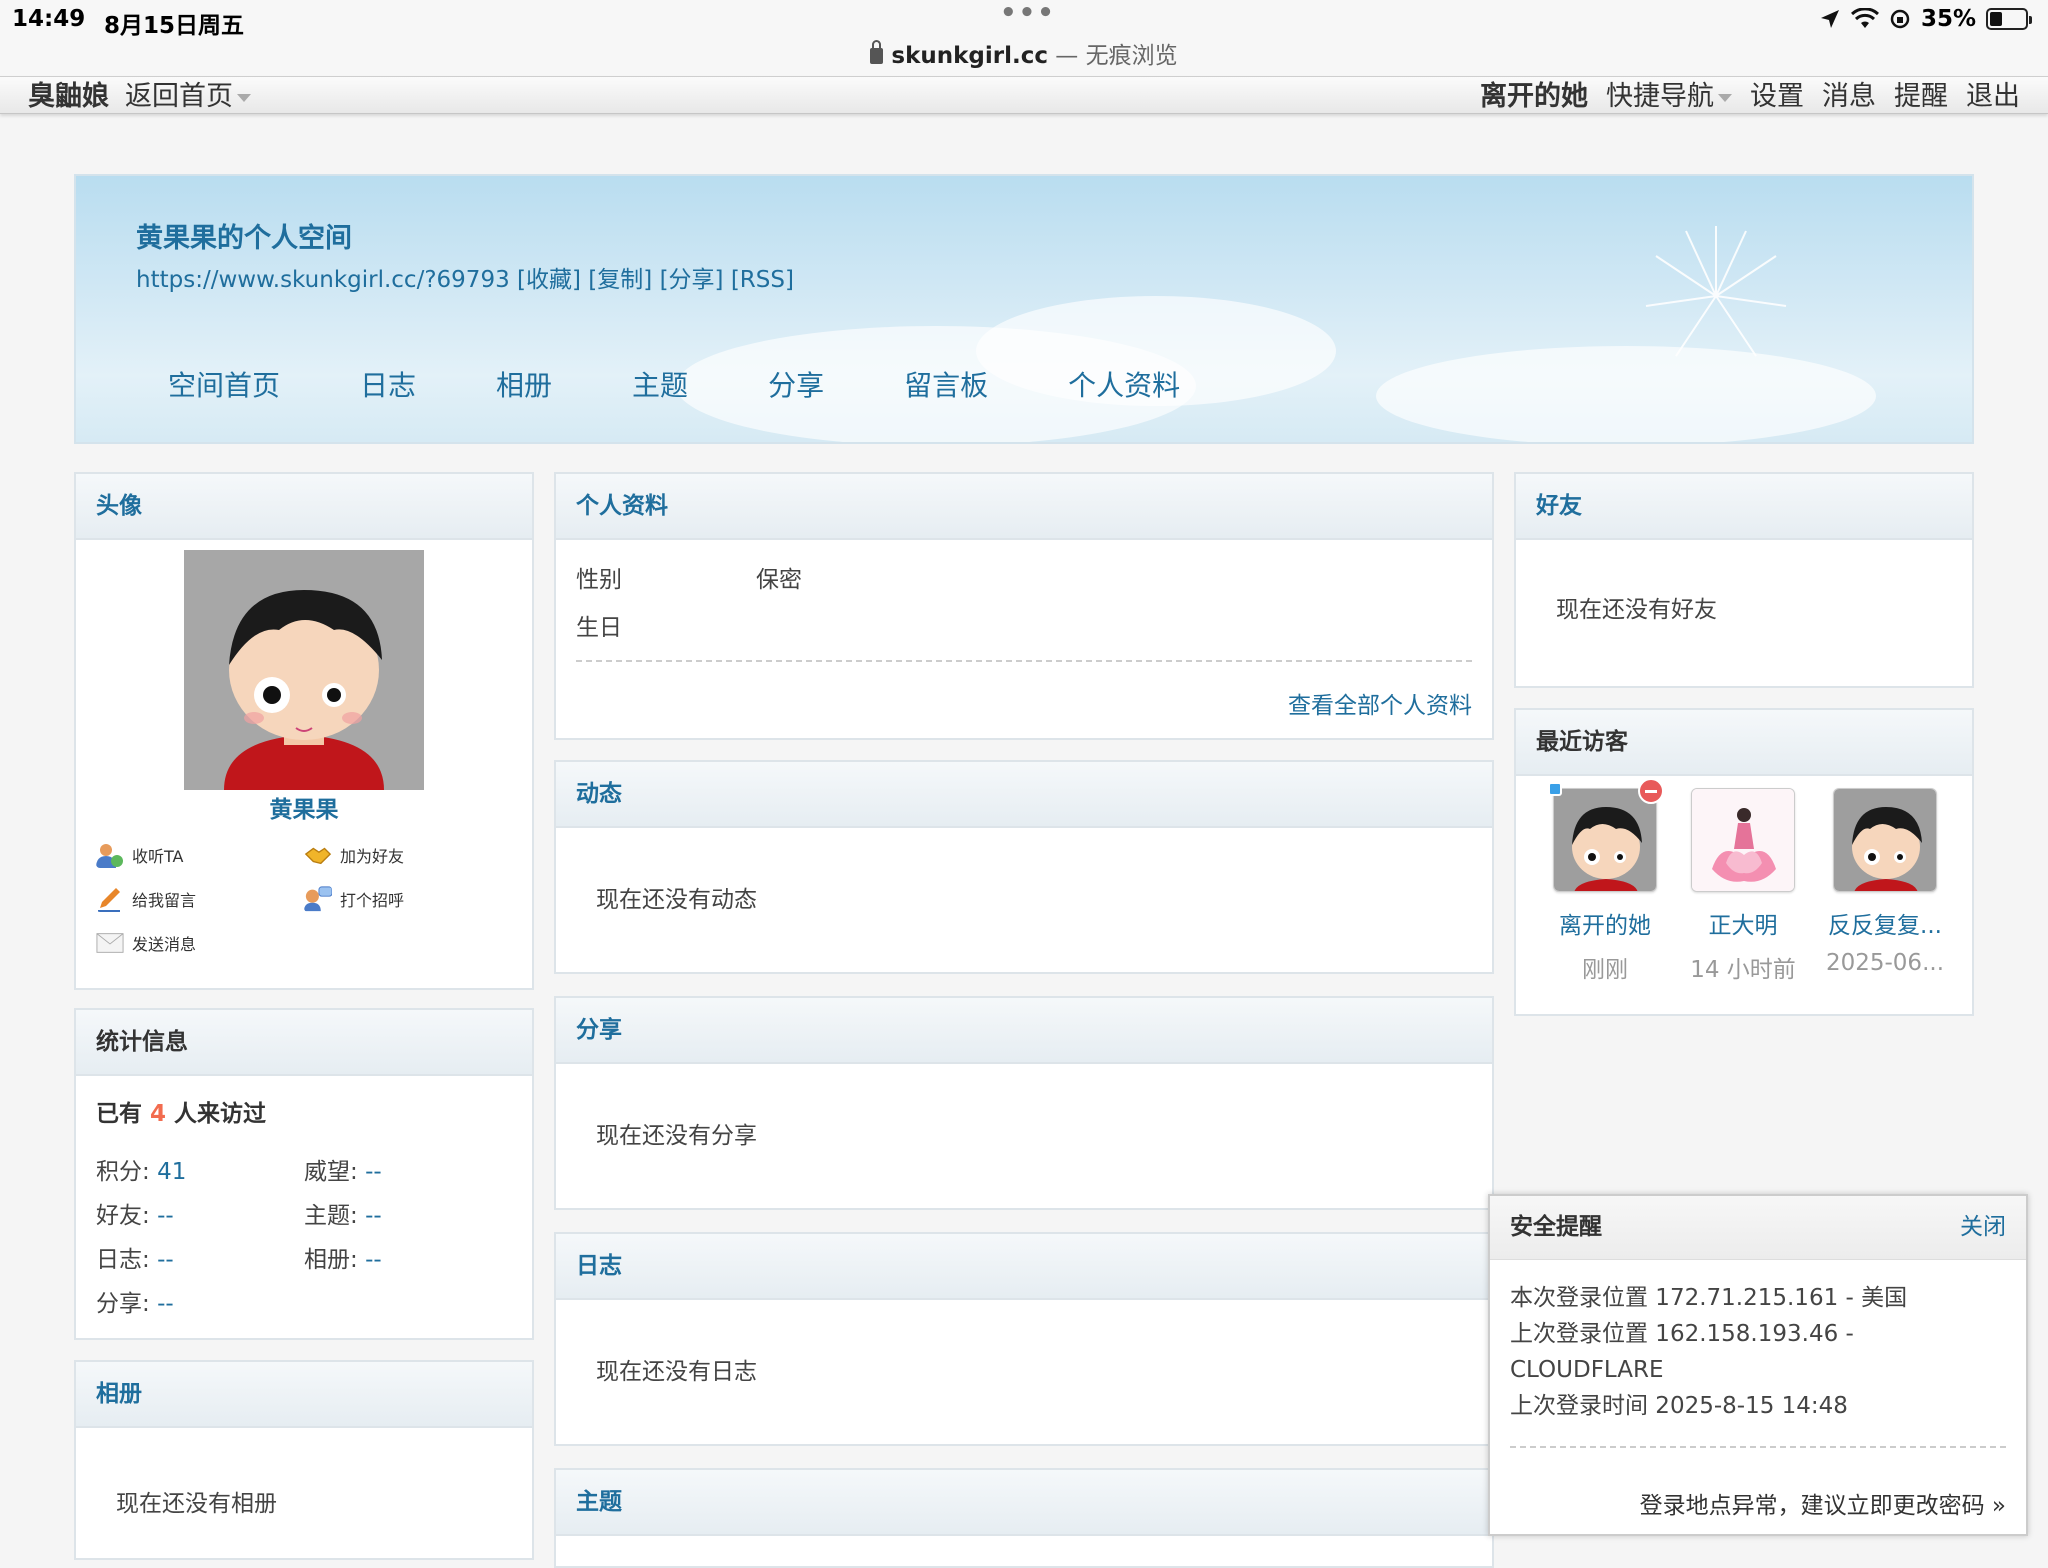 This screenshot has height=1568, width=2048. I want to click on lotus-girl-icon, so click(1743, 840).